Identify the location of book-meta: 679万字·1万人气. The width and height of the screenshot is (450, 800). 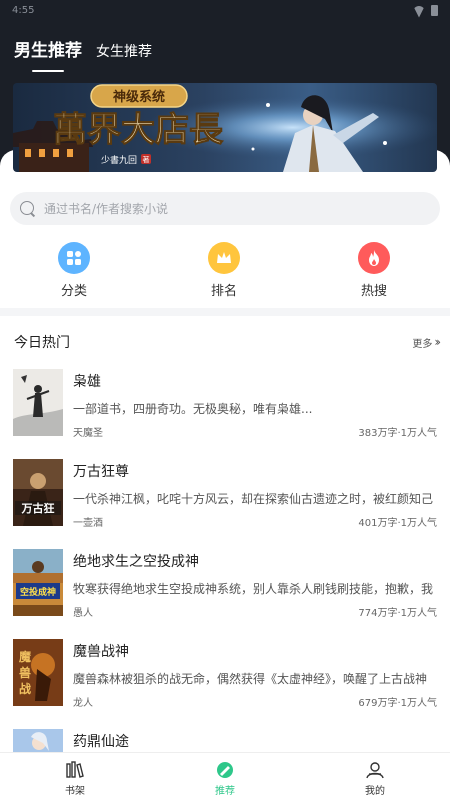
(397, 703).